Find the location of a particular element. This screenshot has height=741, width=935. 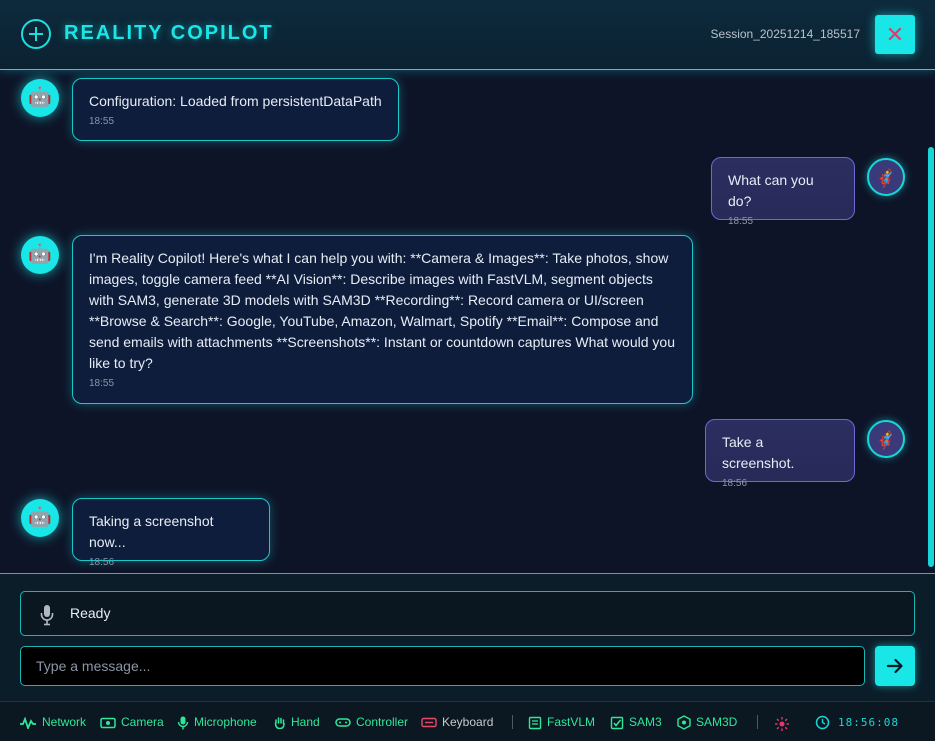

status-sam3d: SAM3D is located at coordinates (707, 723).